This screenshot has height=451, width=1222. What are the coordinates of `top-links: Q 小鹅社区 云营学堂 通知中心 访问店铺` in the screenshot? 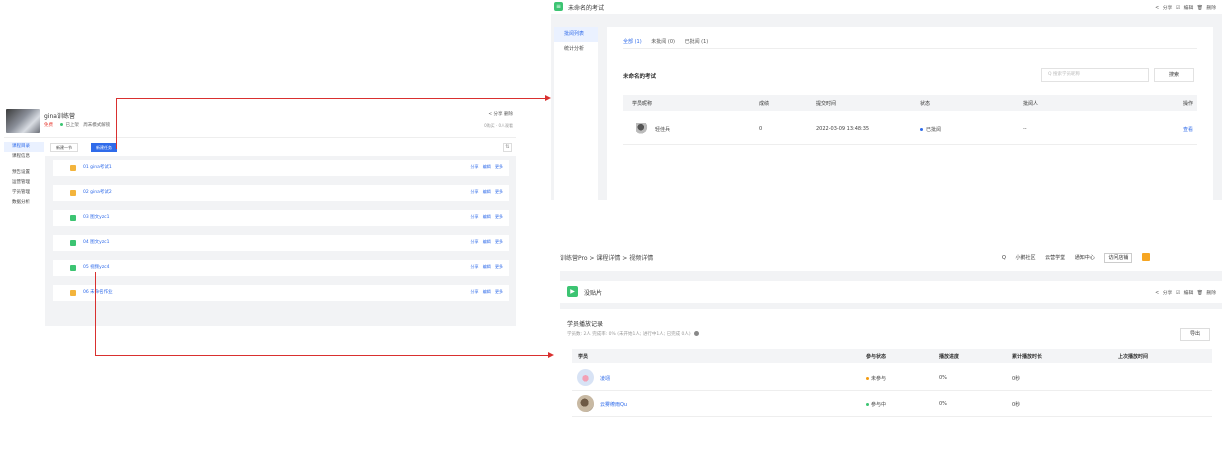 It's located at (1080, 257).